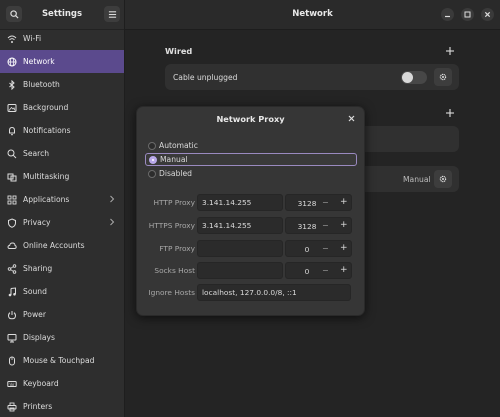  What do you see at coordinates (318, 248) in the screenshot?
I see `ftp-proxy-port-stepper: 0 − +` at bounding box center [318, 248].